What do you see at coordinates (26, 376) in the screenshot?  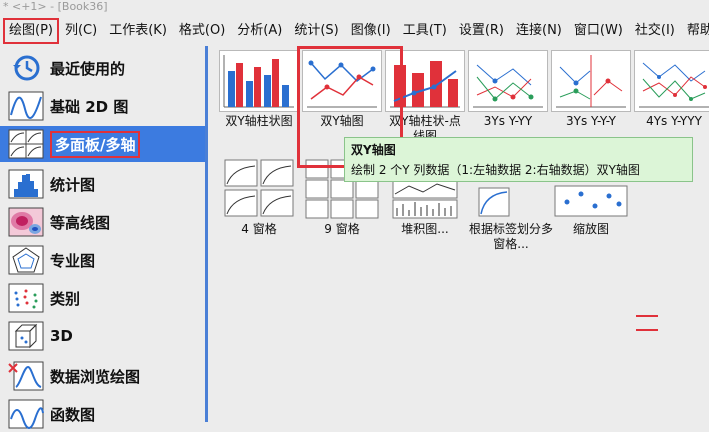 I see `data-explore-icon` at bounding box center [26, 376].